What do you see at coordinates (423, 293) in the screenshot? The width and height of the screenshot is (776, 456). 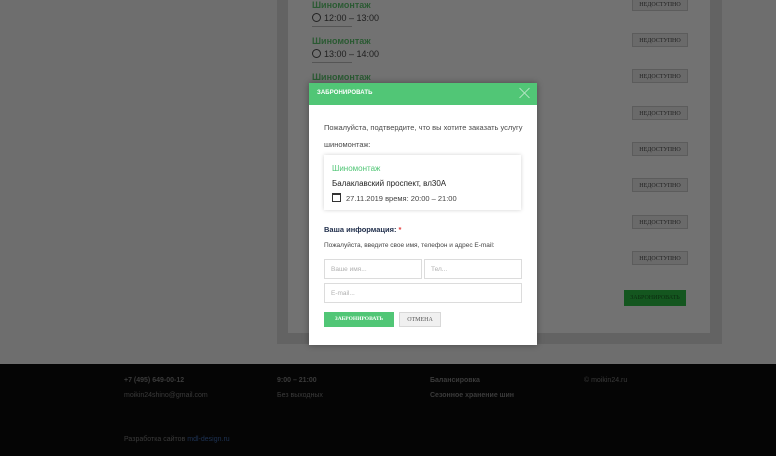 I see `email-input` at bounding box center [423, 293].